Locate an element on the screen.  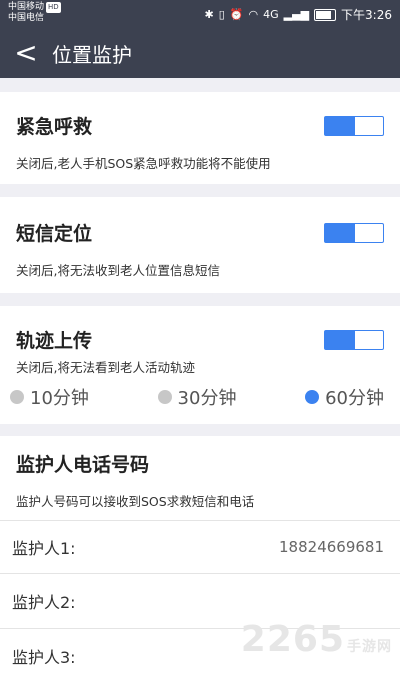
guardian-header: 监护人电话号码 监护人号码可以接收到SOS求救短信和电话 is located at coordinates (200, 478).